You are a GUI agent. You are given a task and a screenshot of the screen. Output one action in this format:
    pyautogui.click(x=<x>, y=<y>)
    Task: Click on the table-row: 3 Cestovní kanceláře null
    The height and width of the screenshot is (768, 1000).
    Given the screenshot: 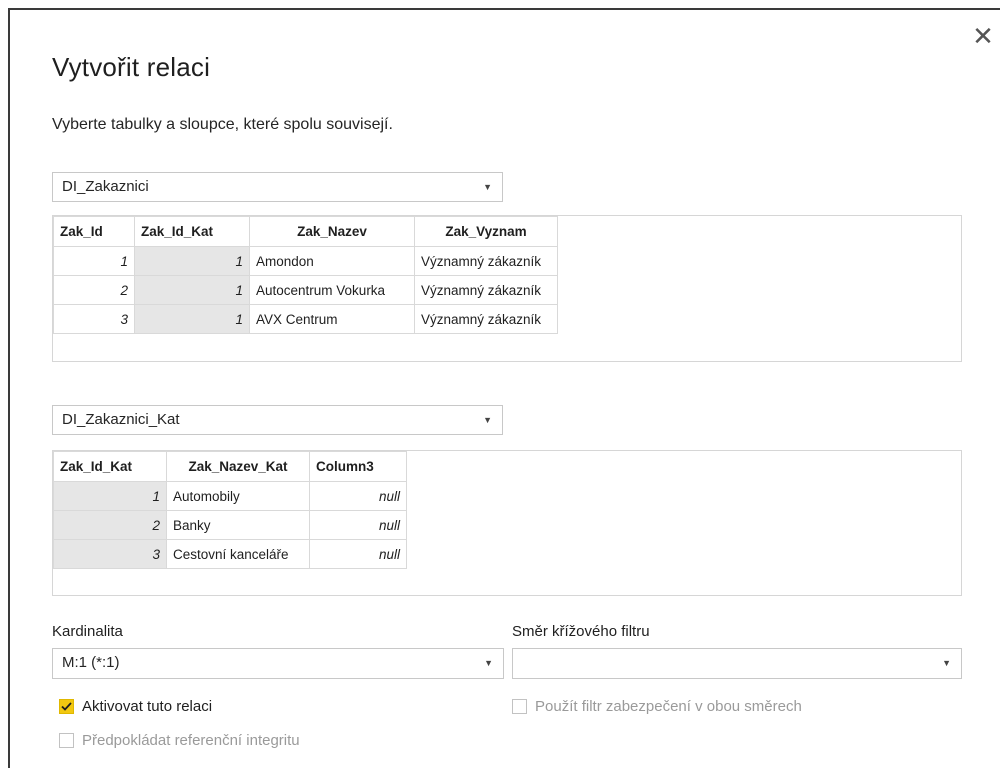 What is the action you would take?
    pyautogui.click(x=230, y=554)
    